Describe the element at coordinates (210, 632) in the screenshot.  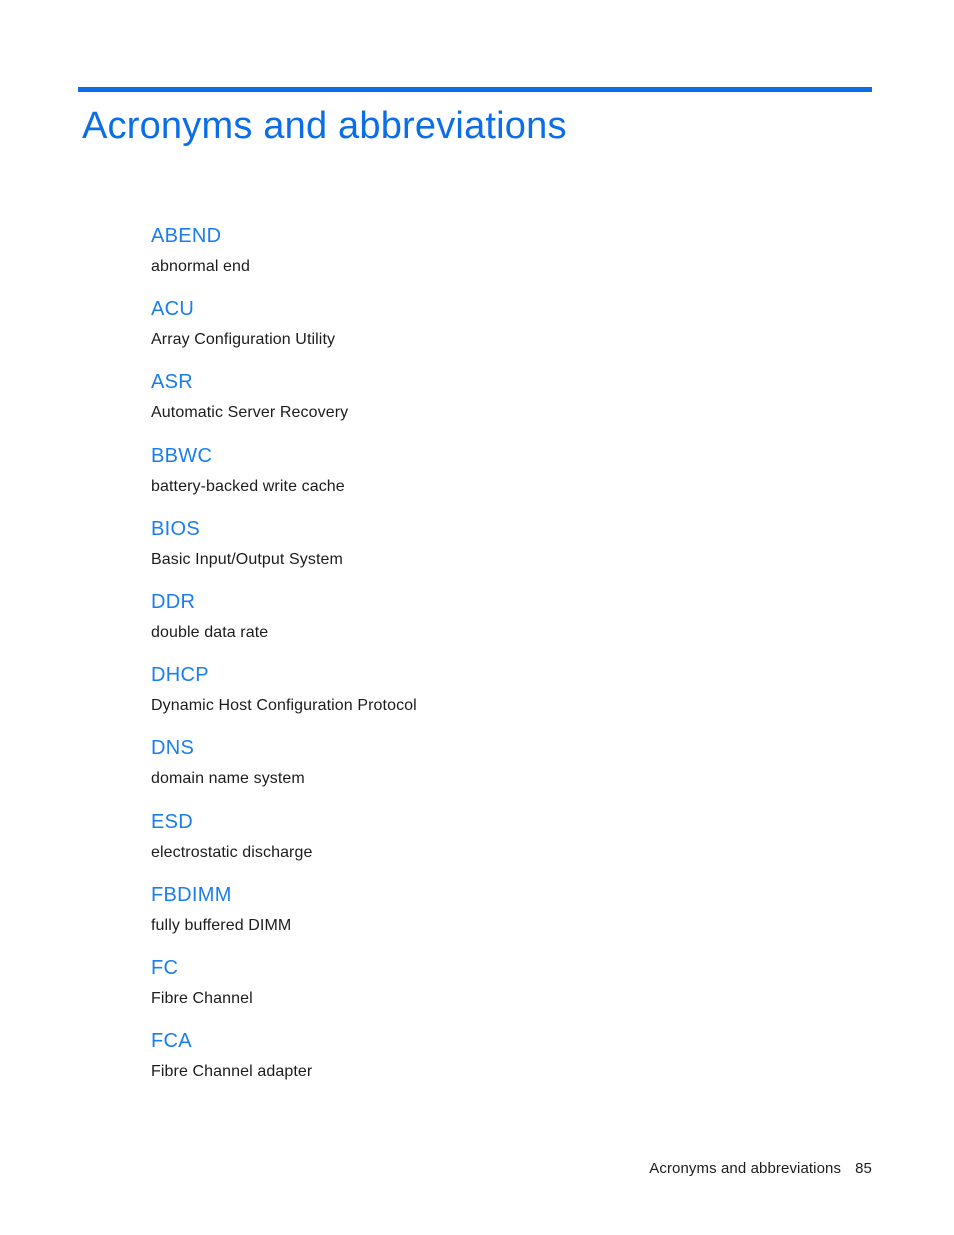
I see `glossary-definition: double data rate` at that location.